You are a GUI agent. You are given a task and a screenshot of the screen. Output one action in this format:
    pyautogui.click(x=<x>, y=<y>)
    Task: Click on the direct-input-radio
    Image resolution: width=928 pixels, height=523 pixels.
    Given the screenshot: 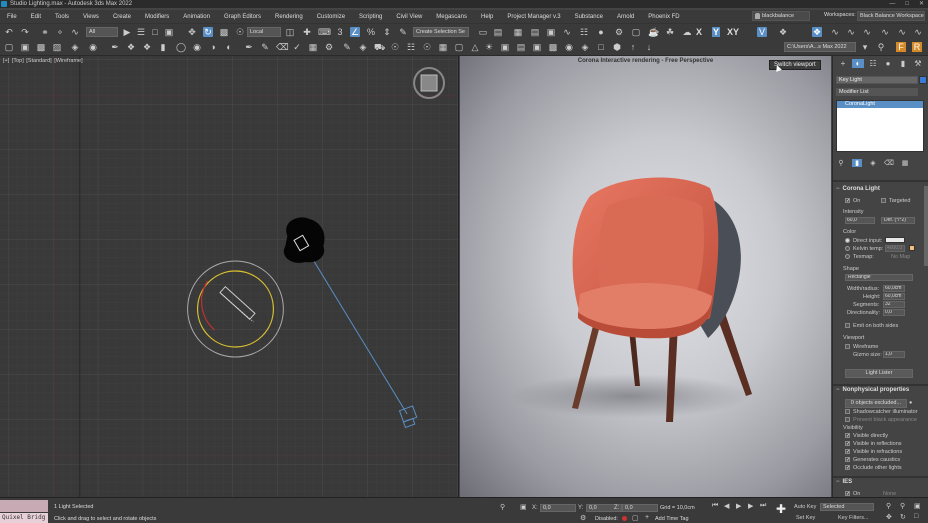 What is the action you would take?
    pyautogui.click(x=847, y=240)
    